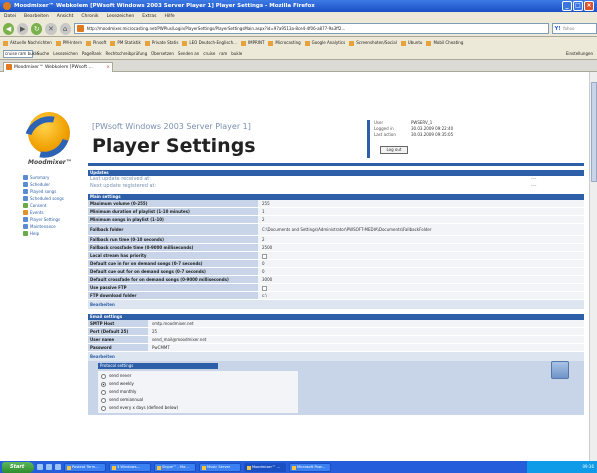  Describe the element at coordinates (127, 53) in the screenshot. I see `toolbar-item: Rechtschreibprüfung` at that location.